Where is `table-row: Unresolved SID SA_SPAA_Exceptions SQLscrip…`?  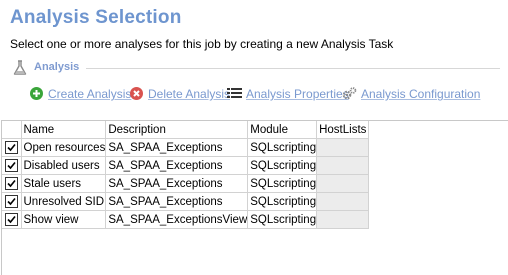
table-row: Unresolved SID SA_SPAA_Exceptions SQLscrip… is located at coordinates (186, 201).